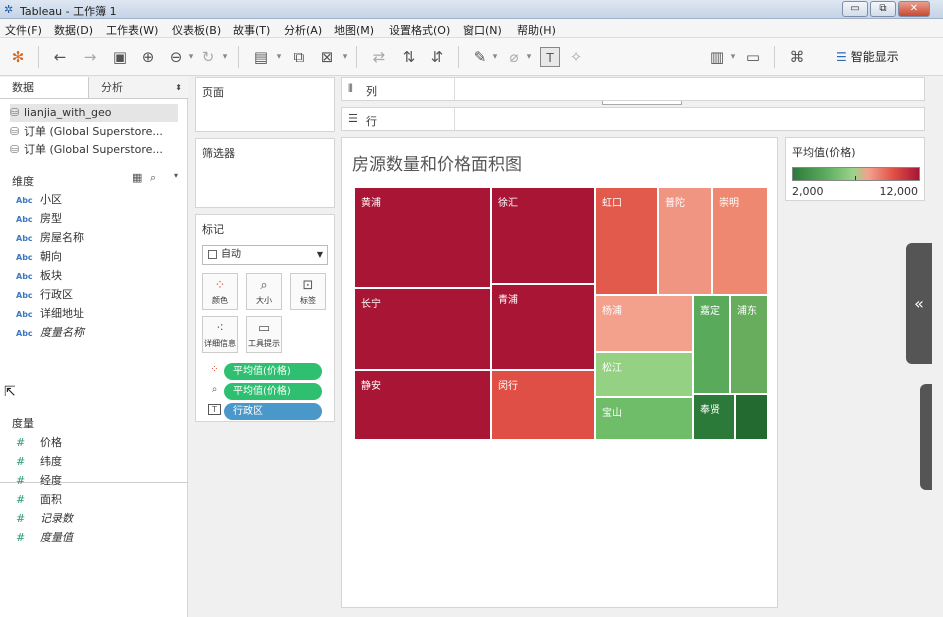 This screenshot has width=943, height=617. I want to click on undo-icon: ←, so click(60, 57).